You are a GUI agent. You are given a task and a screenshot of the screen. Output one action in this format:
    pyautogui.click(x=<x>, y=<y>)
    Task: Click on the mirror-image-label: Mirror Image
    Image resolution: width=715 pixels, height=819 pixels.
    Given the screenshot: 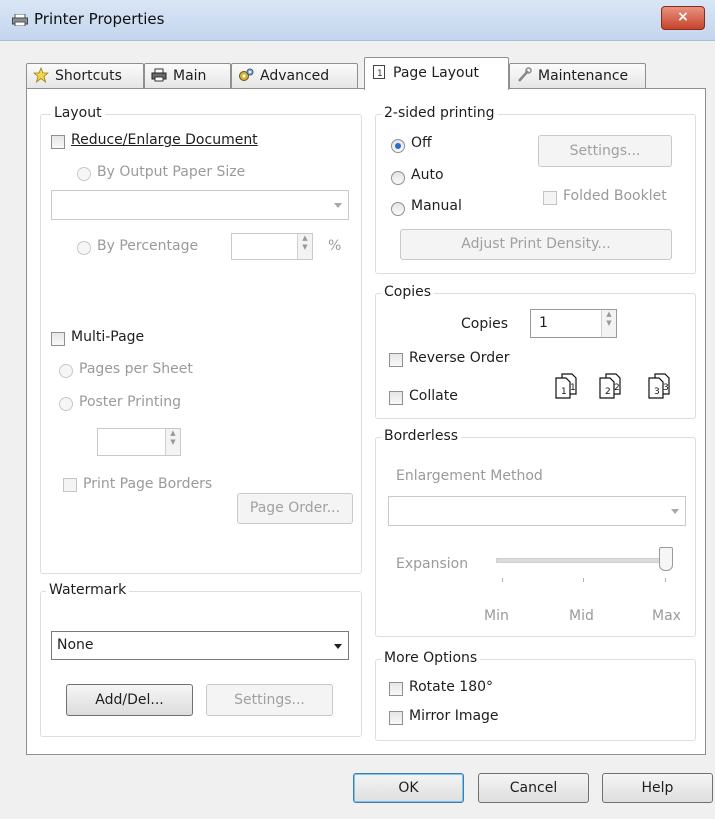 What is the action you would take?
    pyautogui.click(x=454, y=716)
    